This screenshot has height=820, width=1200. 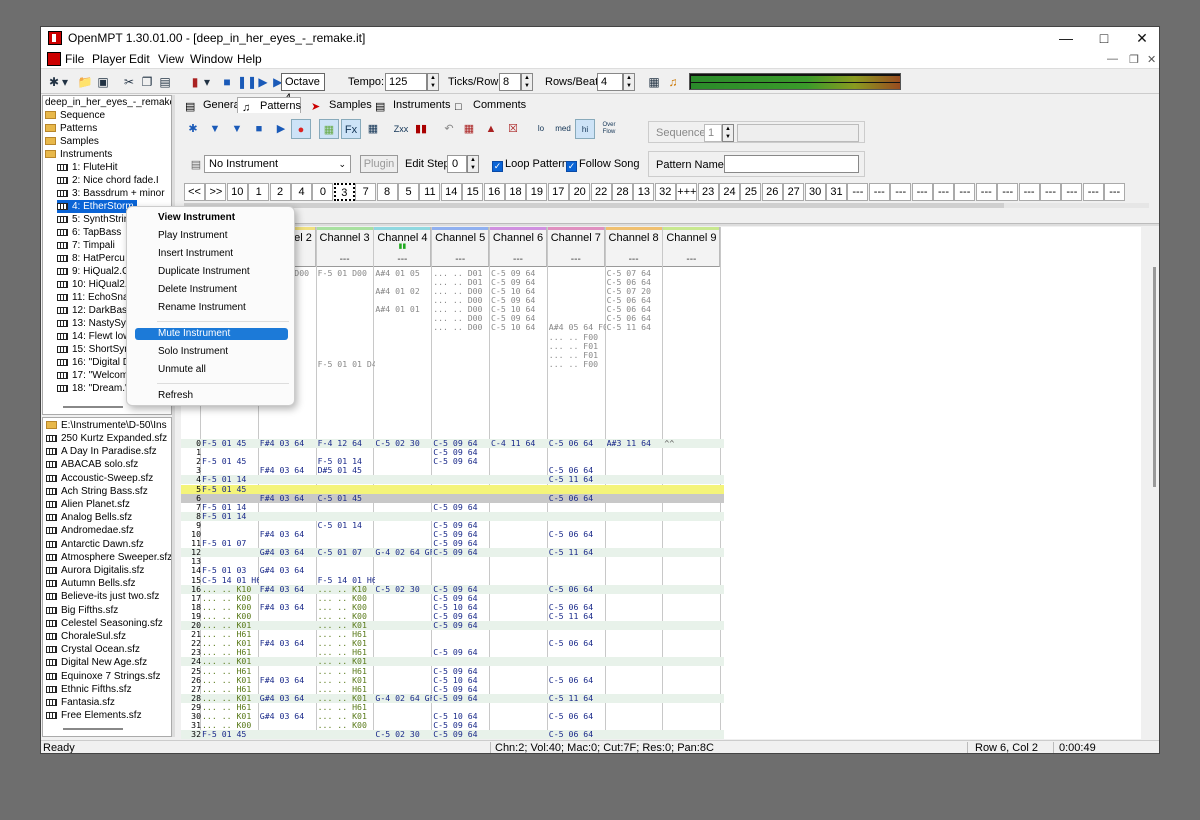 I want to click on pattern-cell: C-5 11 64, so click(x=577, y=552).